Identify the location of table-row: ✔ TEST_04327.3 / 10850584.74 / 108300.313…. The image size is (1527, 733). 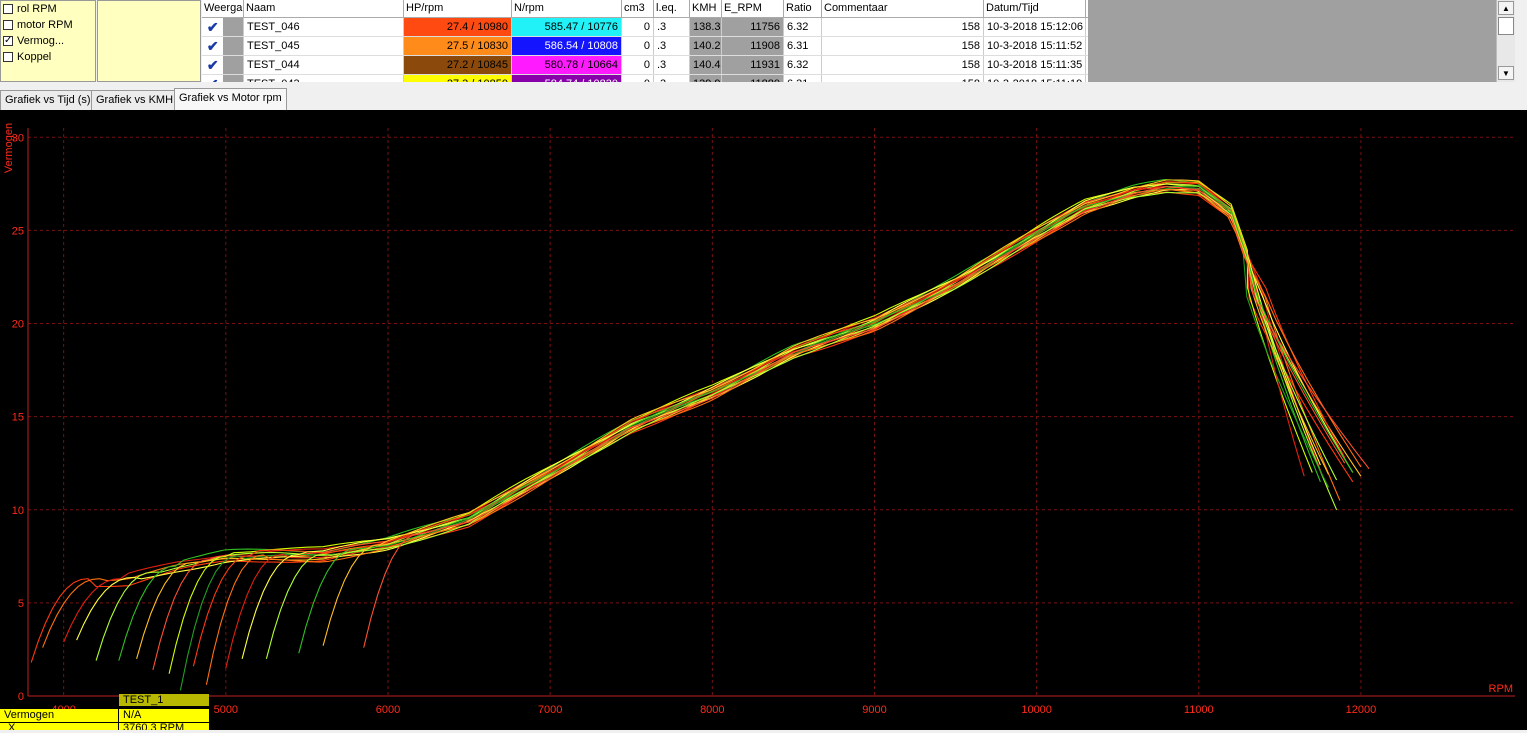
(645, 78).